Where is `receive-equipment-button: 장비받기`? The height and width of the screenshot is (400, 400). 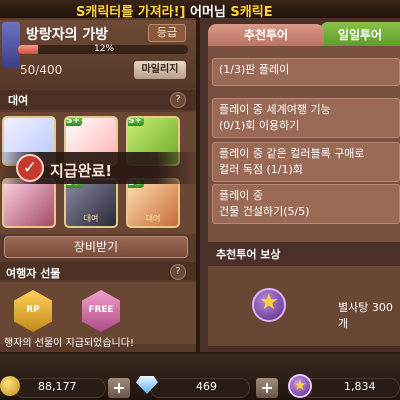 receive-equipment-button: 장비받기 is located at coordinates (96, 247).